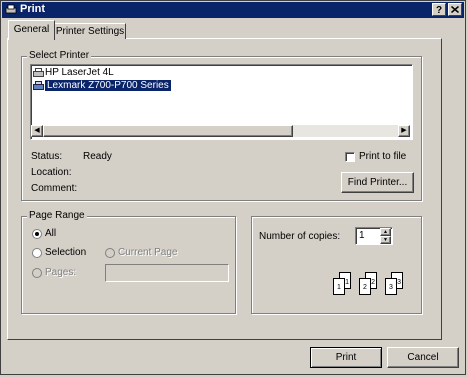 The image size is (468, 377). Describe the element at coordinates (37, 253) in the screenshot. I see `selection-radio` at that location.